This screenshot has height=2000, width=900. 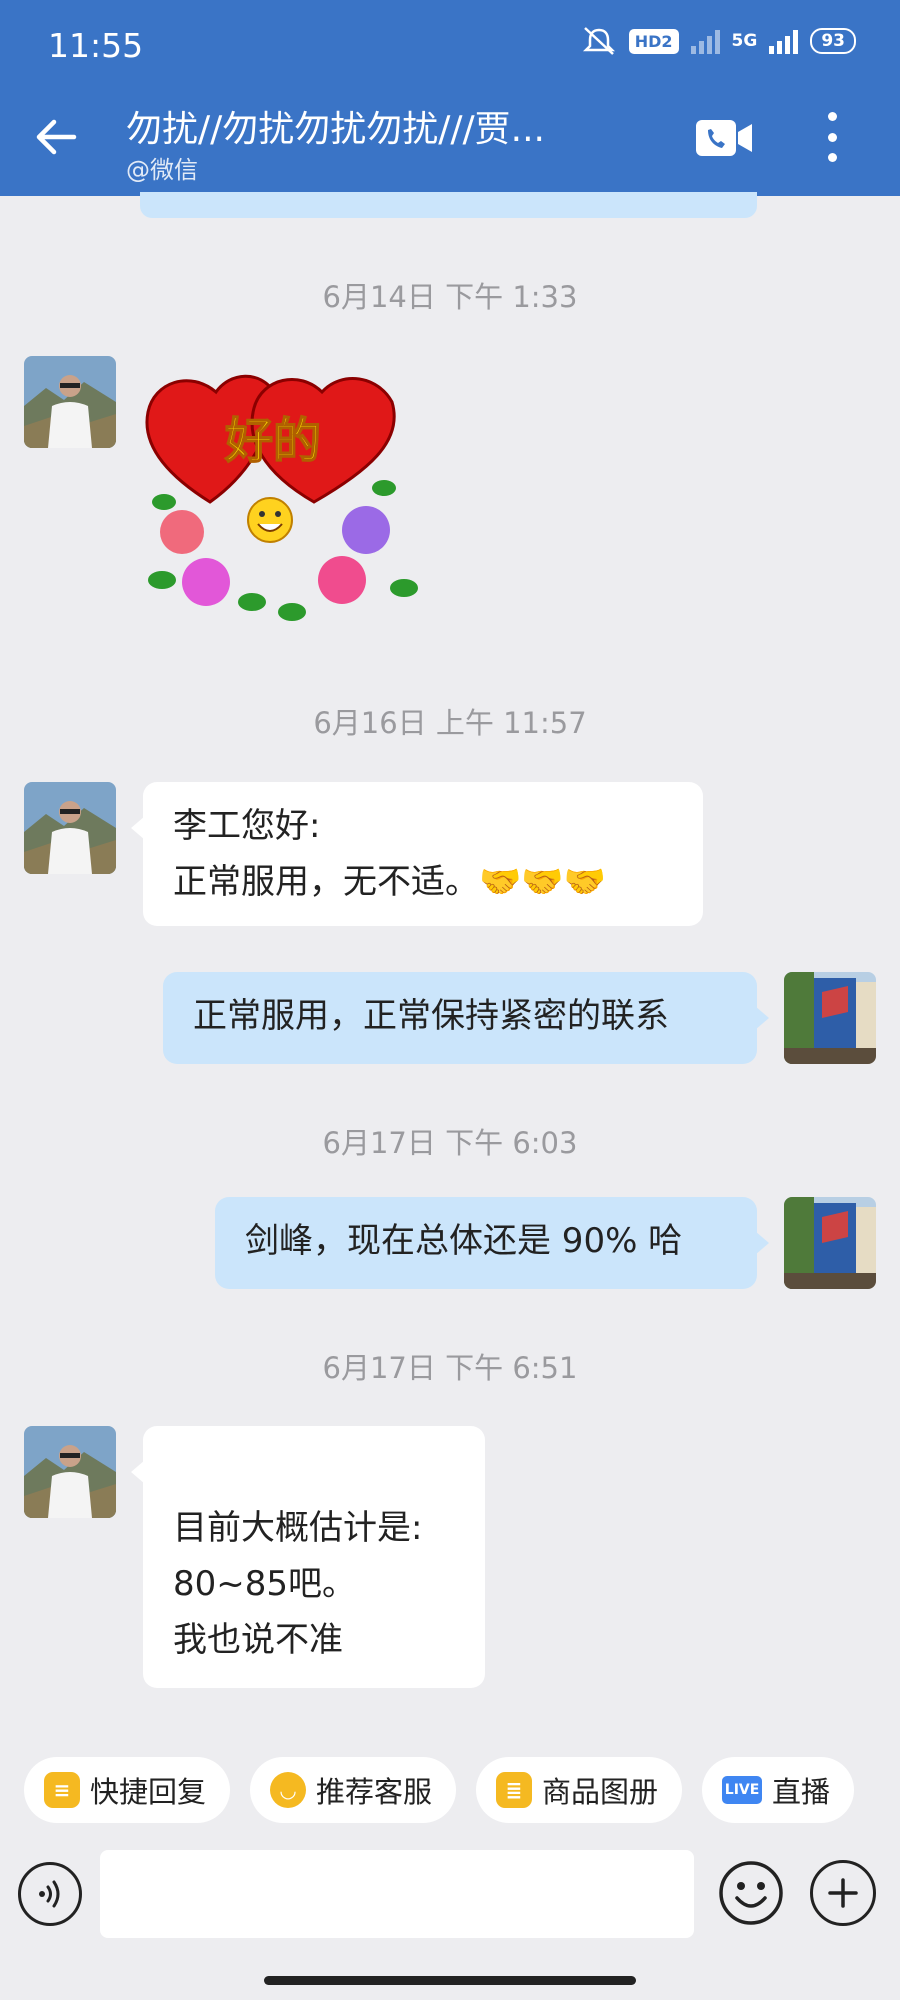 I want to click on quick-reply-button: ≡ 快捷回复, so click(x=127, y=1790).